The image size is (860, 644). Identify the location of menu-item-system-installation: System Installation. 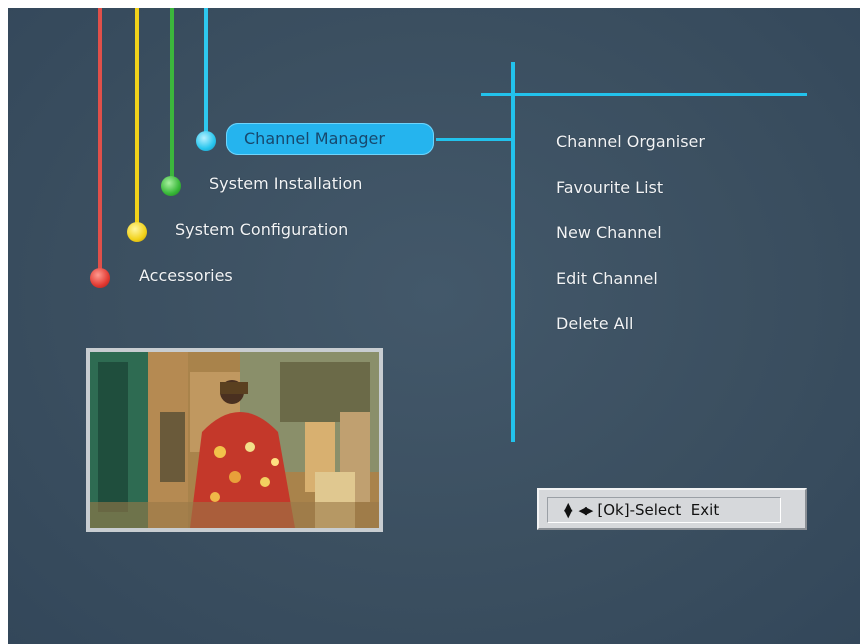
(285, 183).